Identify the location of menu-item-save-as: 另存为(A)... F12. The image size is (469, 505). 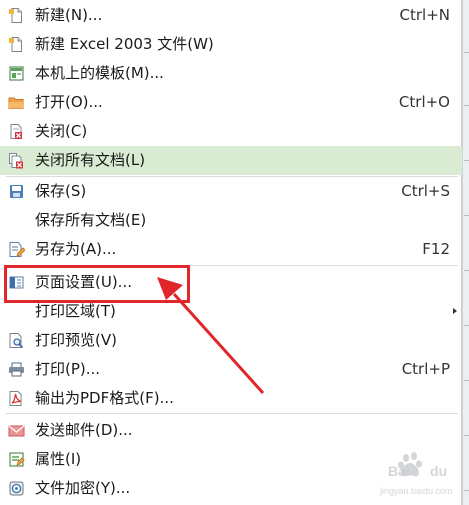
(231, 249).